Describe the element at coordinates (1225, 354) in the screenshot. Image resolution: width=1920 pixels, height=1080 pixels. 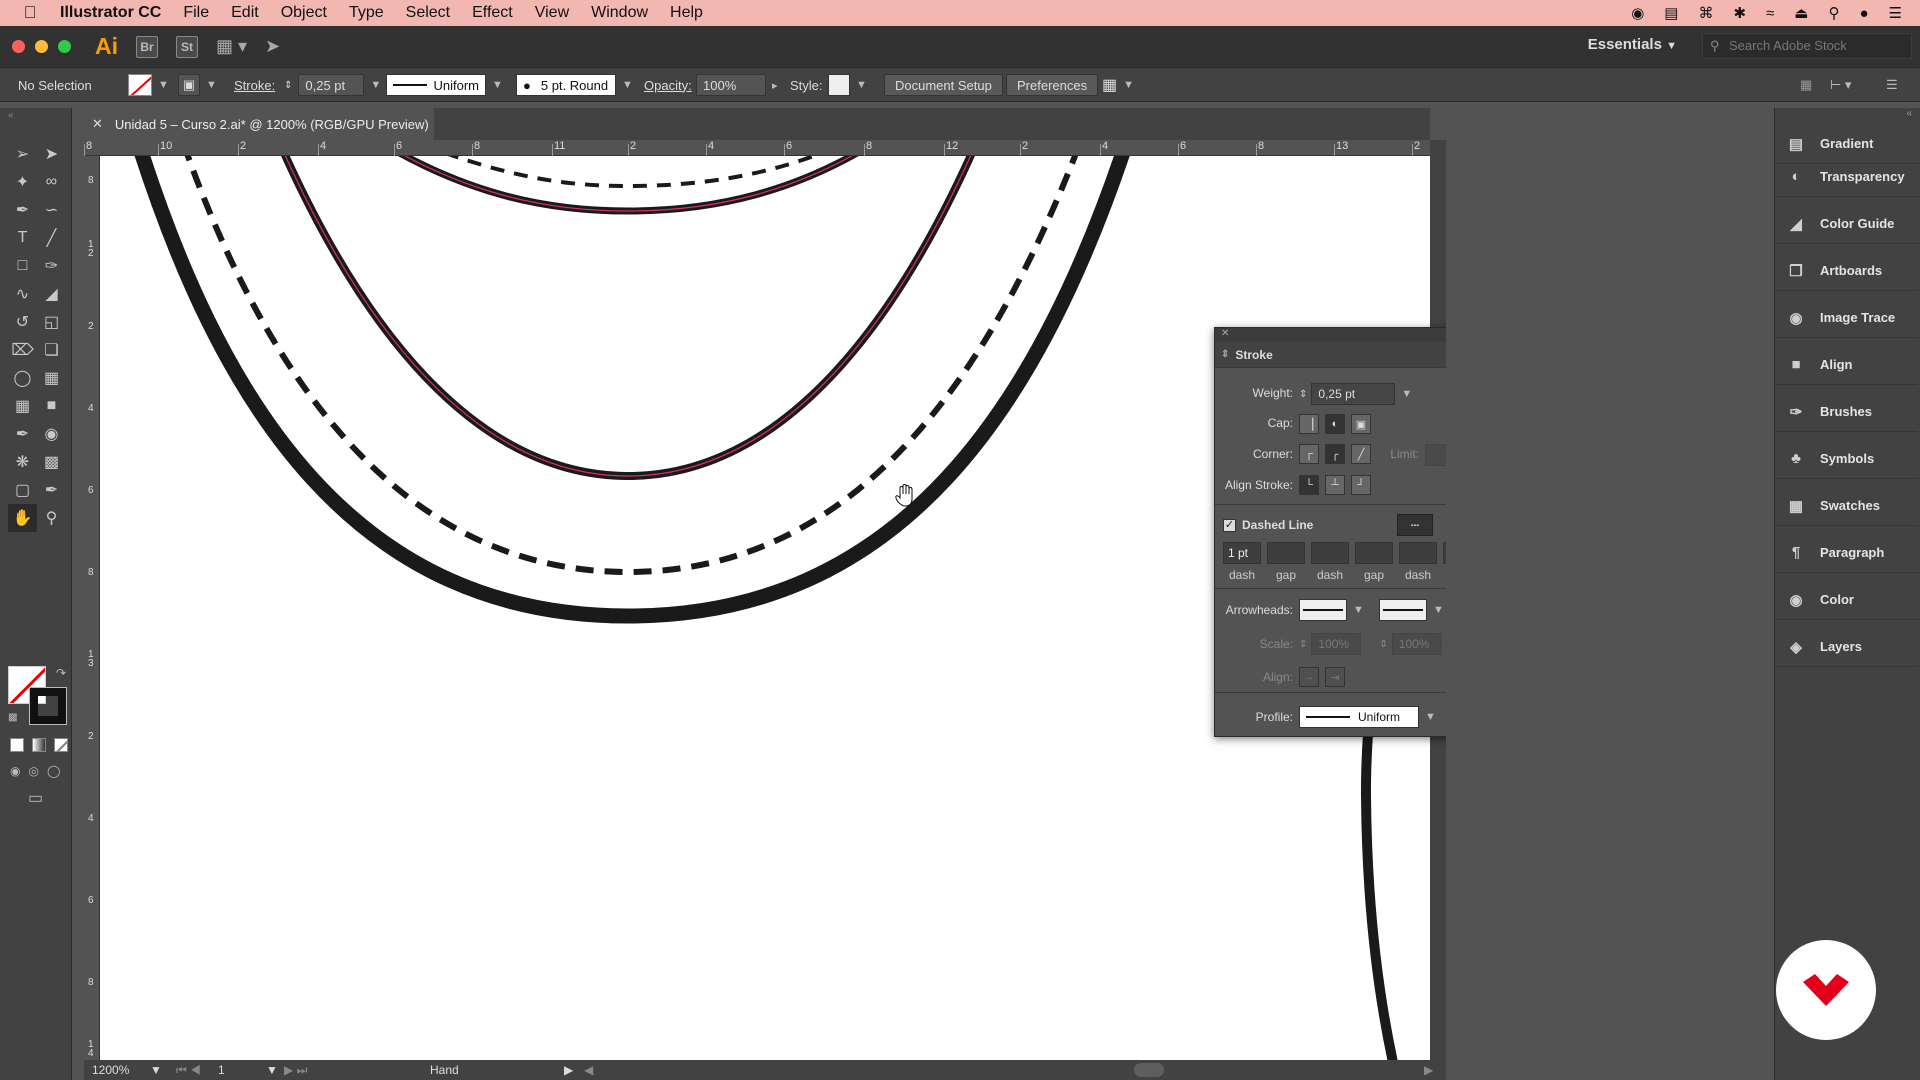
I see `panel-options-toggle-icon: ⇕` at that location.